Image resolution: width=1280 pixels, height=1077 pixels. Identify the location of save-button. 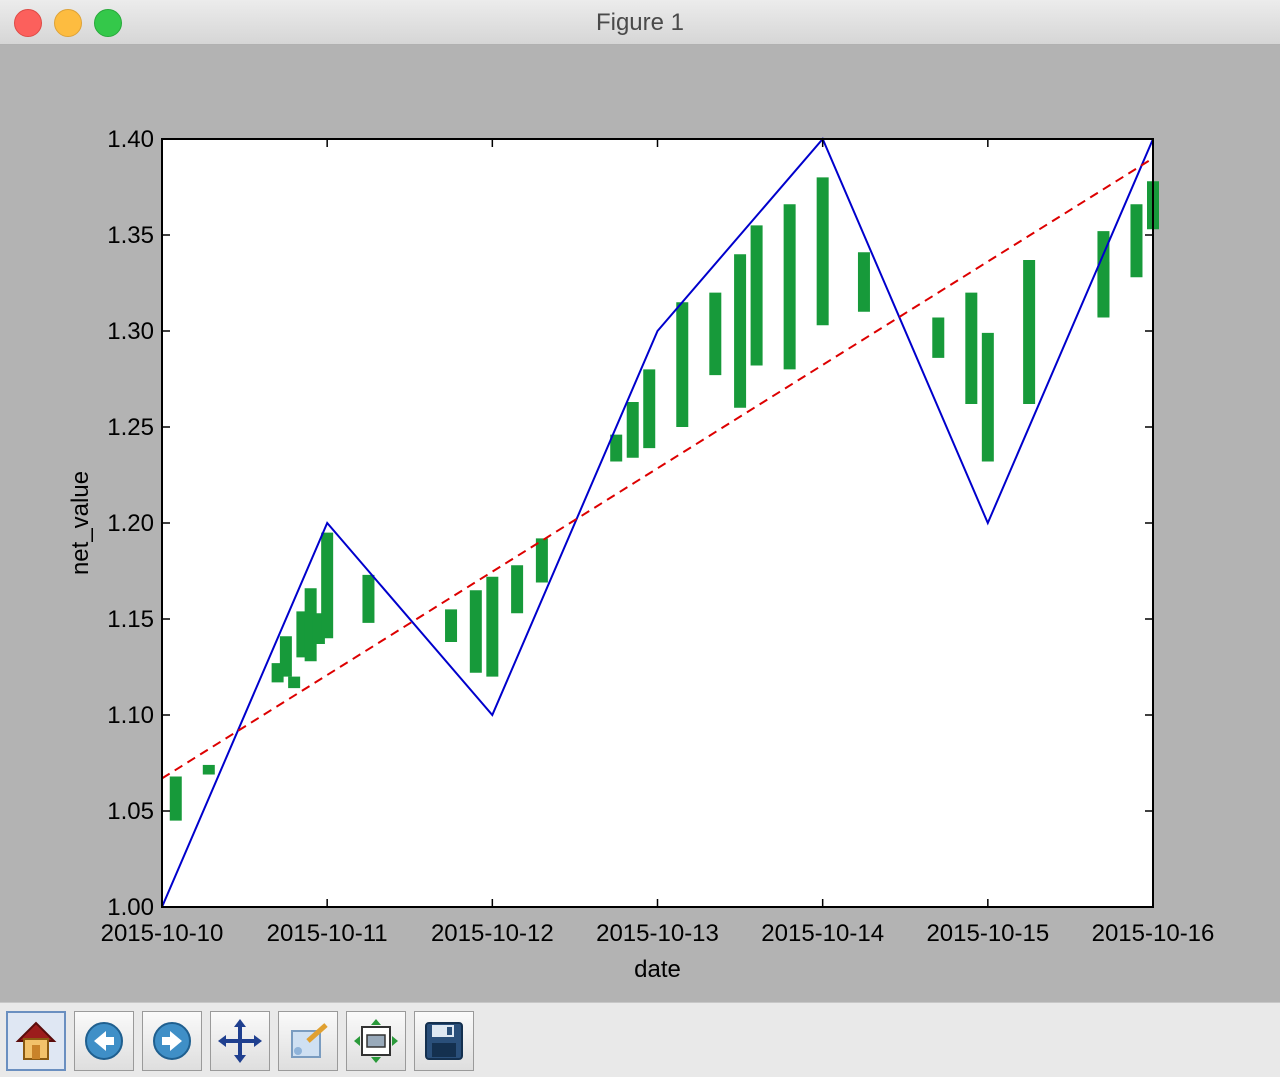
(444, 1041).